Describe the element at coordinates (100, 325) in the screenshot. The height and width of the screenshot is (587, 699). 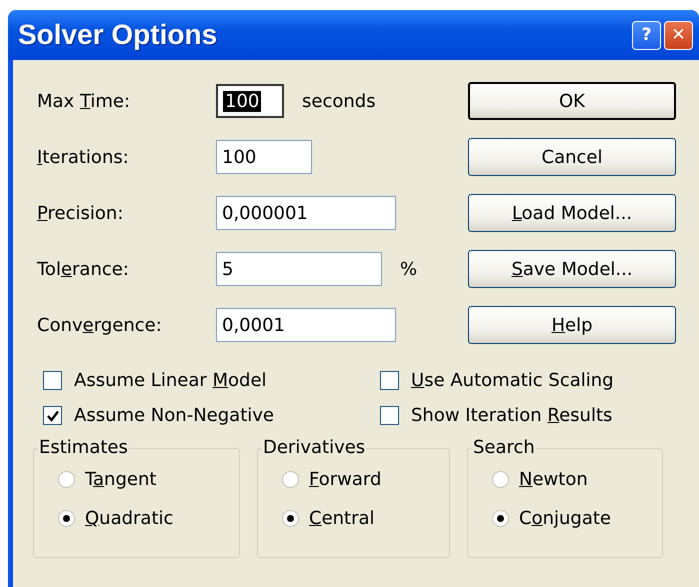
I see `field-label: Convergence:` at that location.